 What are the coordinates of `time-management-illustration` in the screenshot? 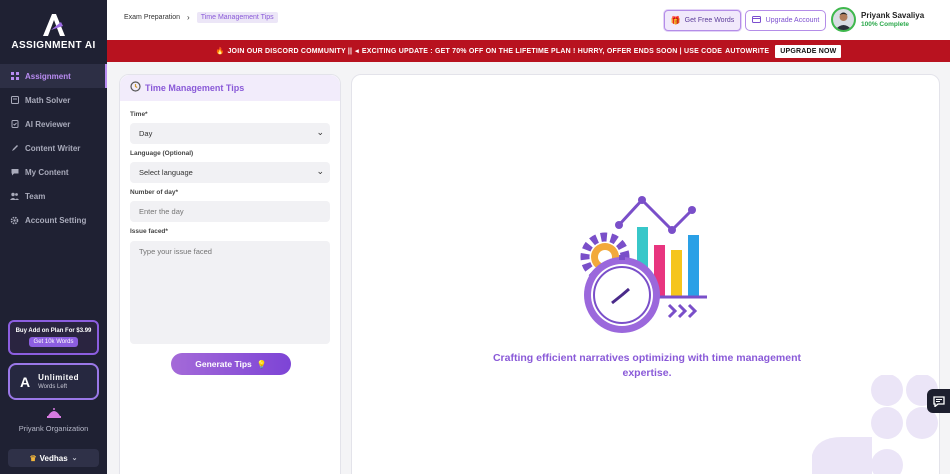 It's located at (643, 264).